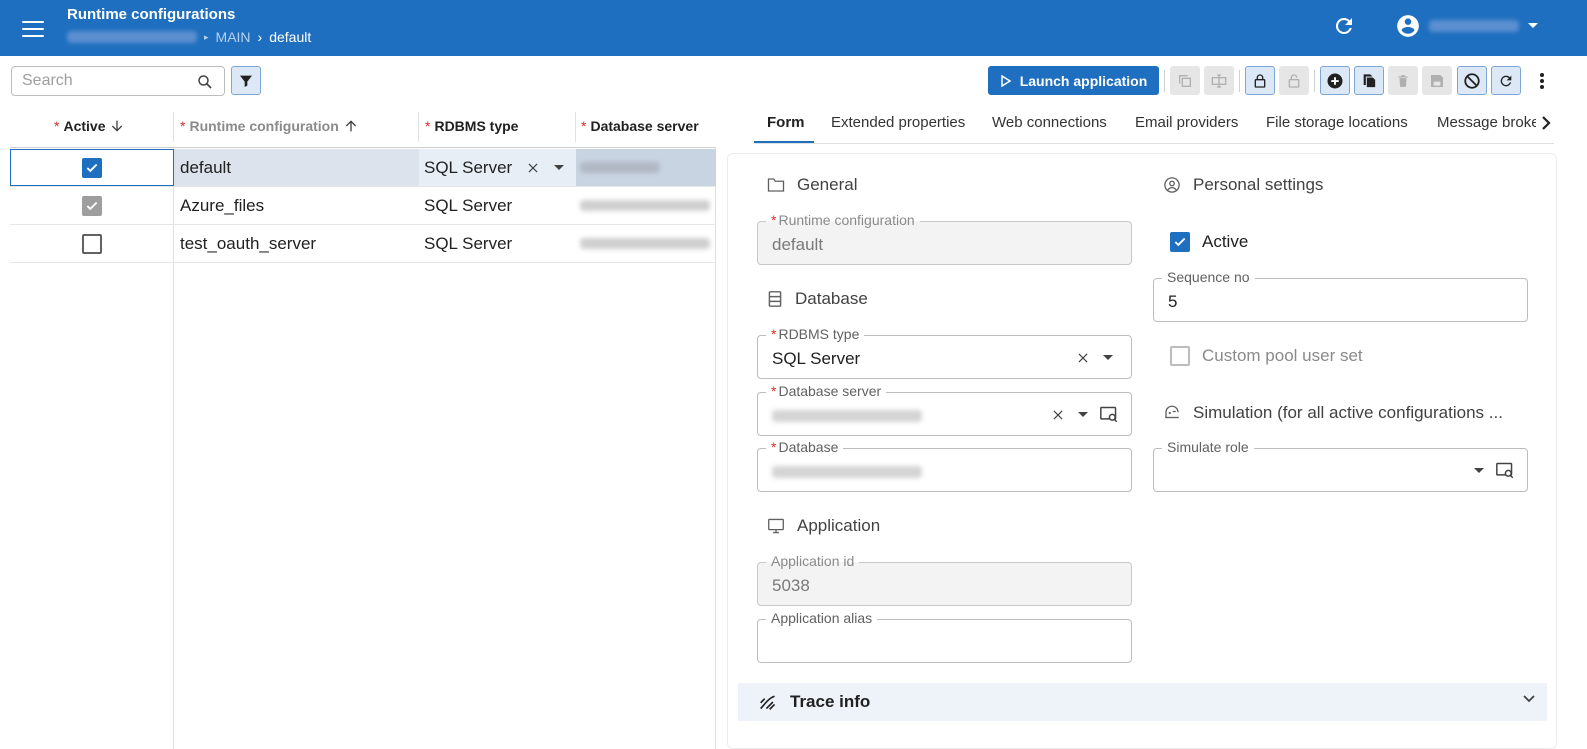 The height and width of the screenshot is (749, 1587). I want to click on required-marker: *, so click(57, 126).